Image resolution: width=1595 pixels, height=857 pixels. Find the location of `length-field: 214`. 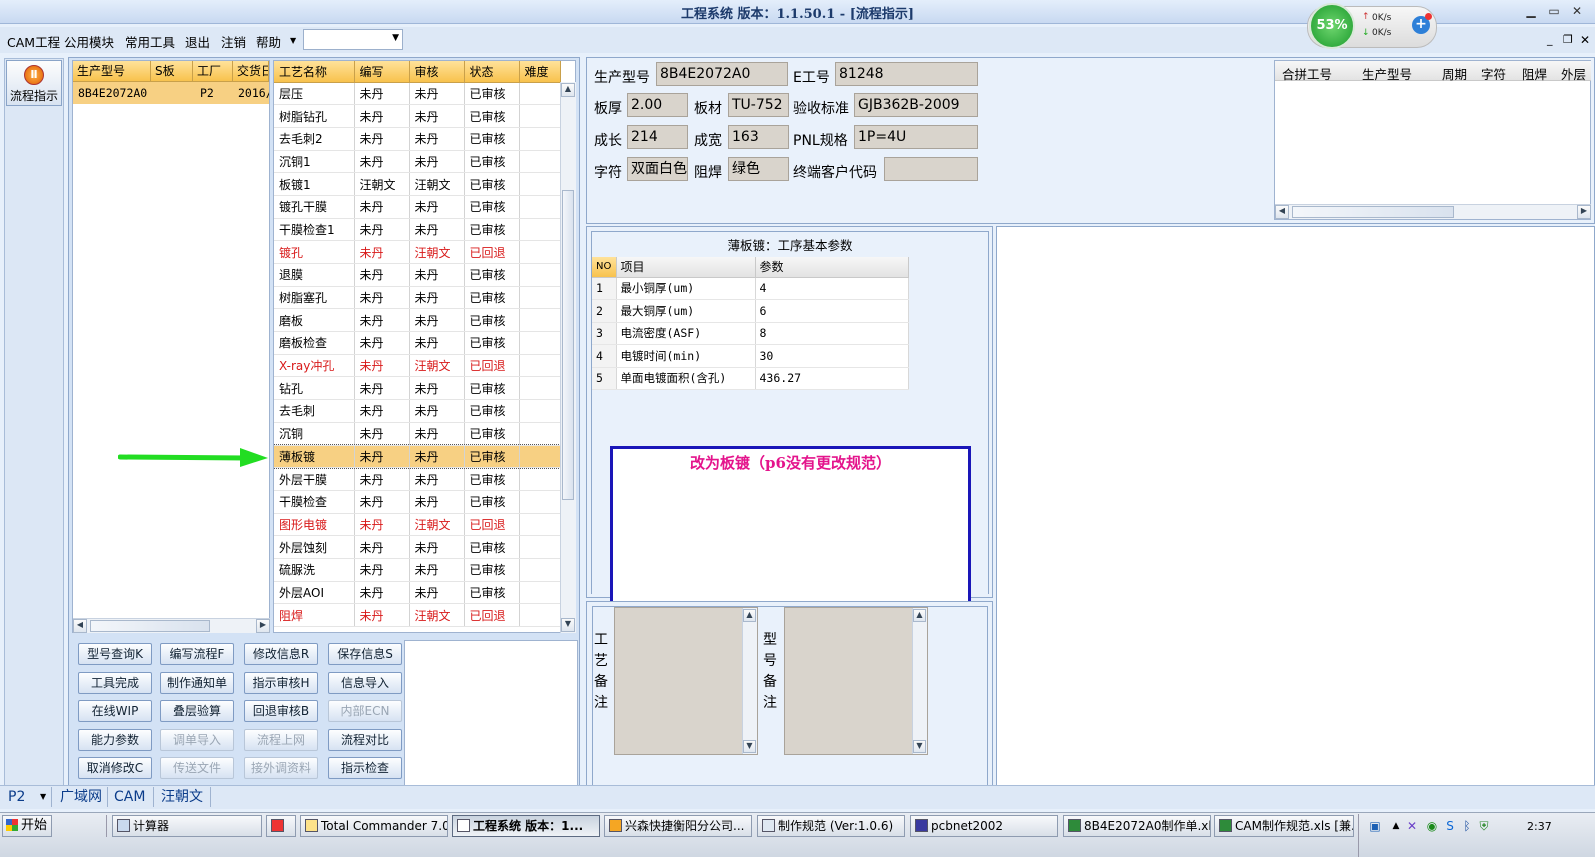

length-field: 214 is located at coordinates (657, 137).